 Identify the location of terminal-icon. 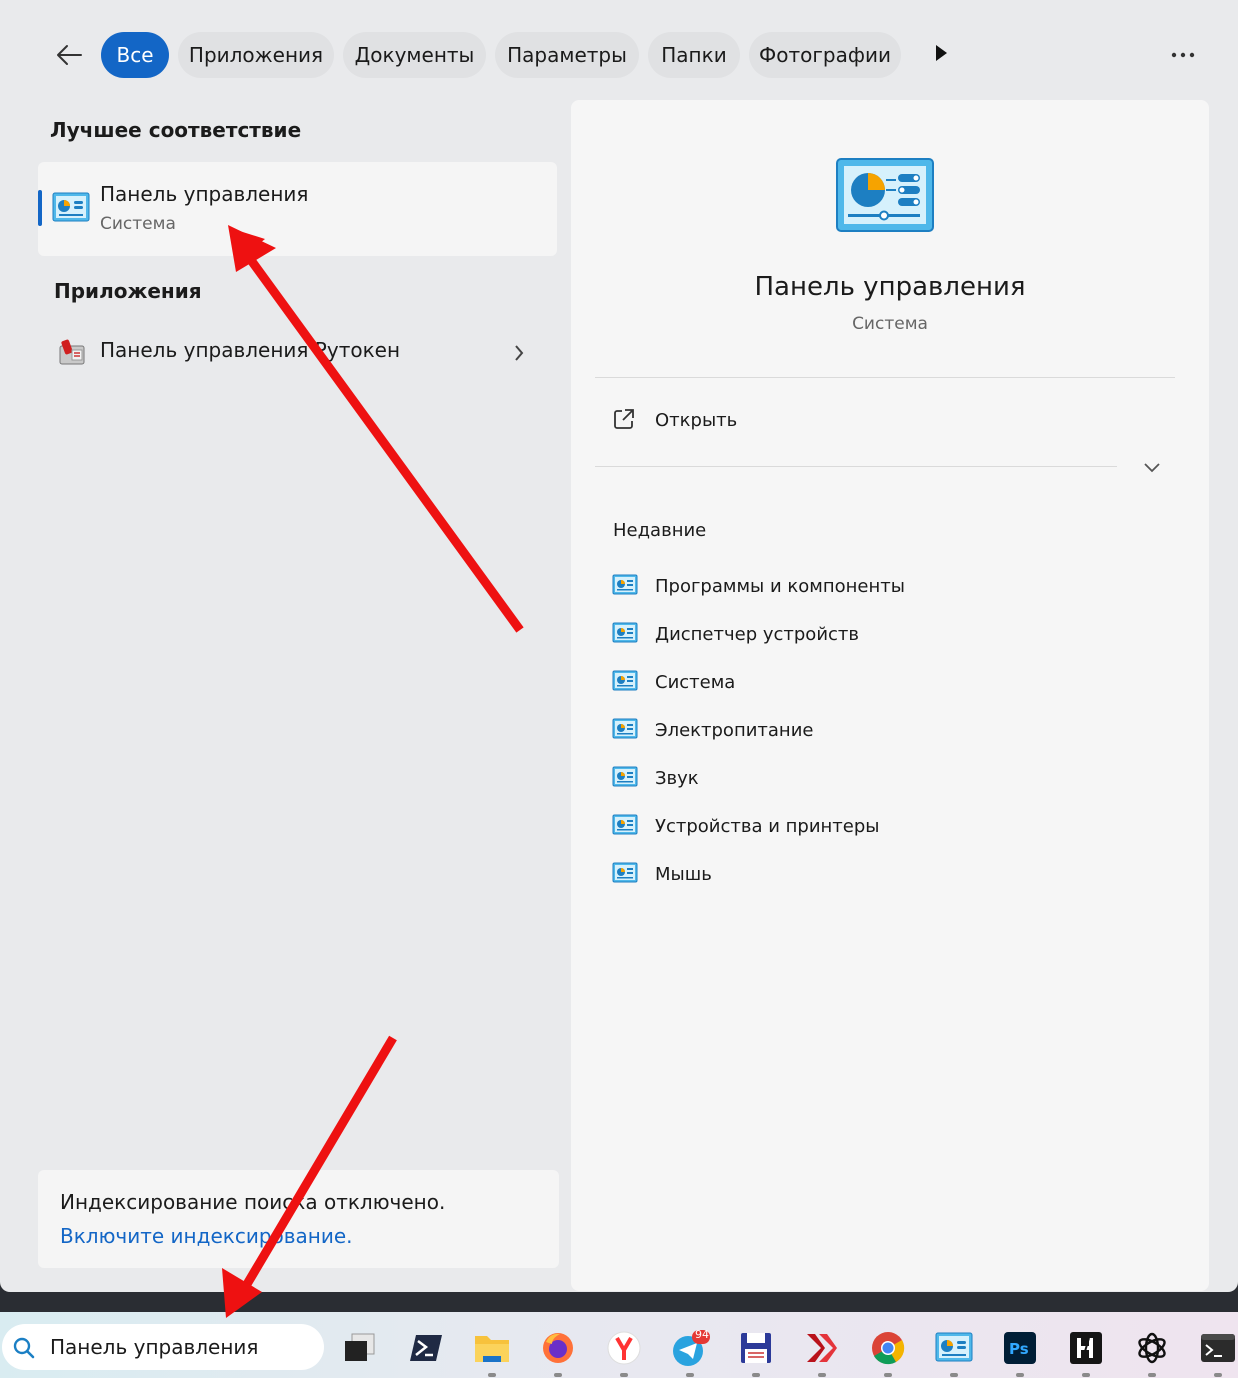
(1218, 1348).